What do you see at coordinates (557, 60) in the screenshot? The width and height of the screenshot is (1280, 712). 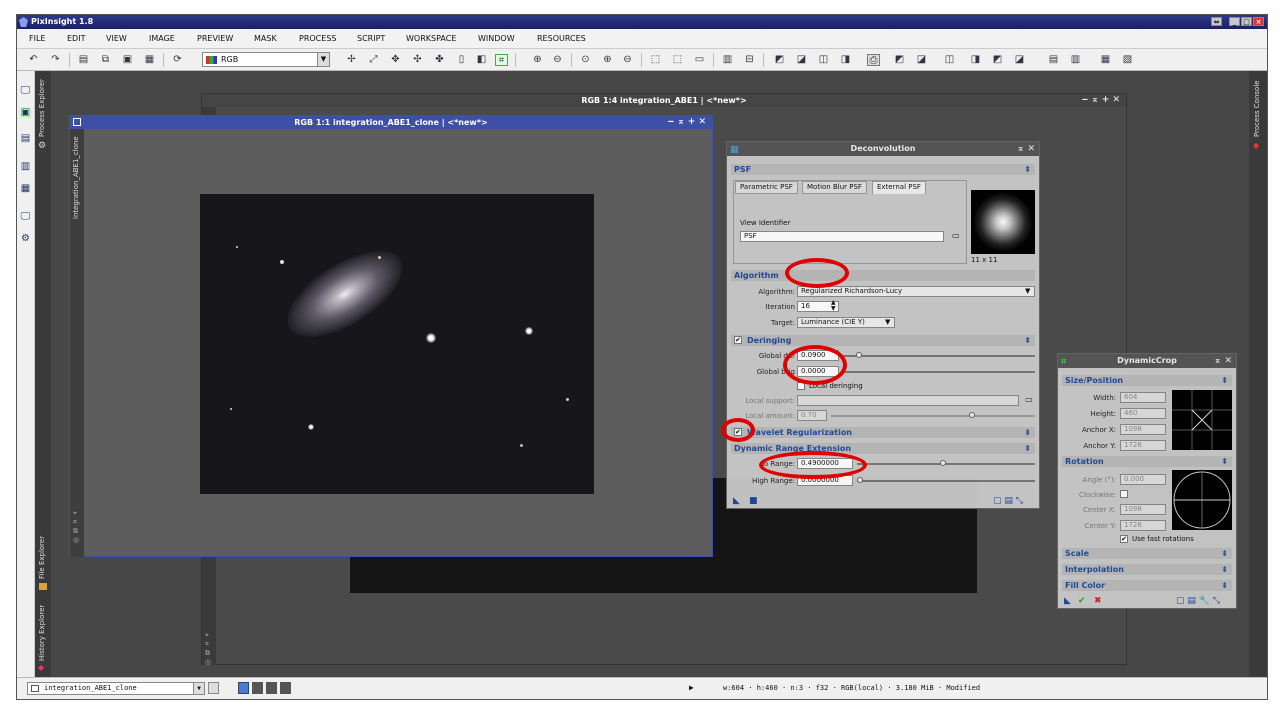 I see `zoom-out-icon: ⊖` at bounding box center [557, 60].